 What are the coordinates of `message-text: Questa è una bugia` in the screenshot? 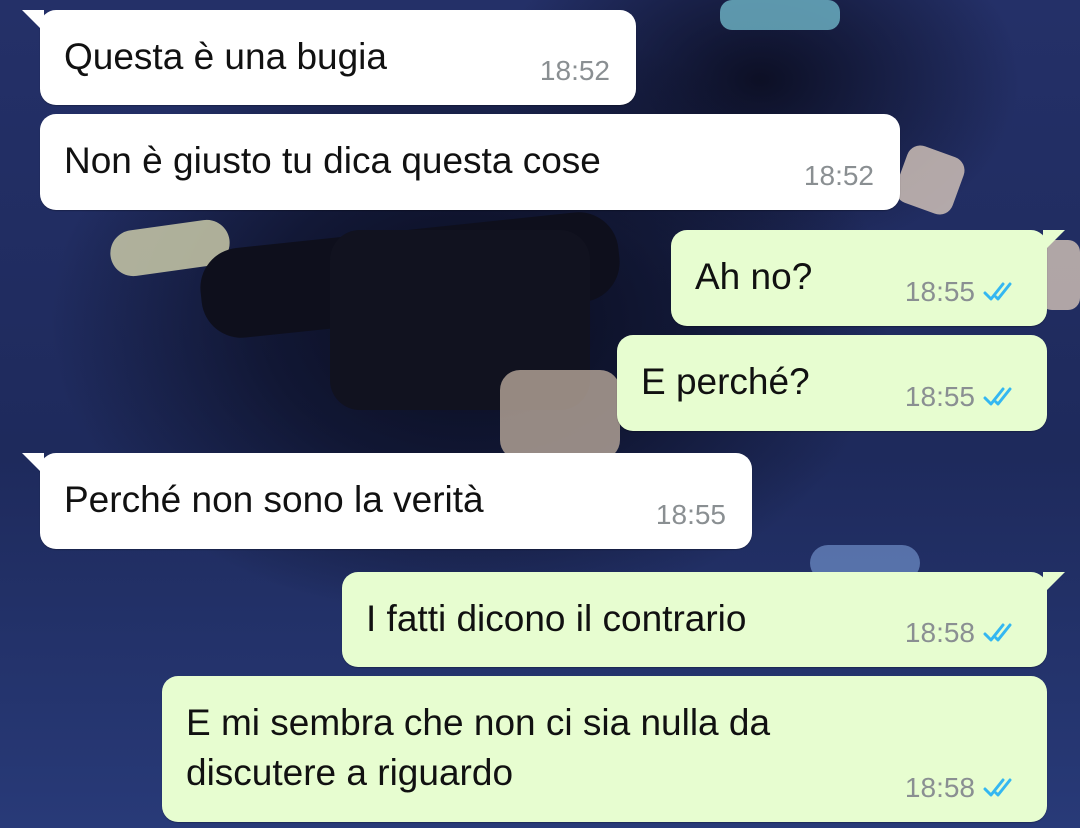 It's located at (225, 56).